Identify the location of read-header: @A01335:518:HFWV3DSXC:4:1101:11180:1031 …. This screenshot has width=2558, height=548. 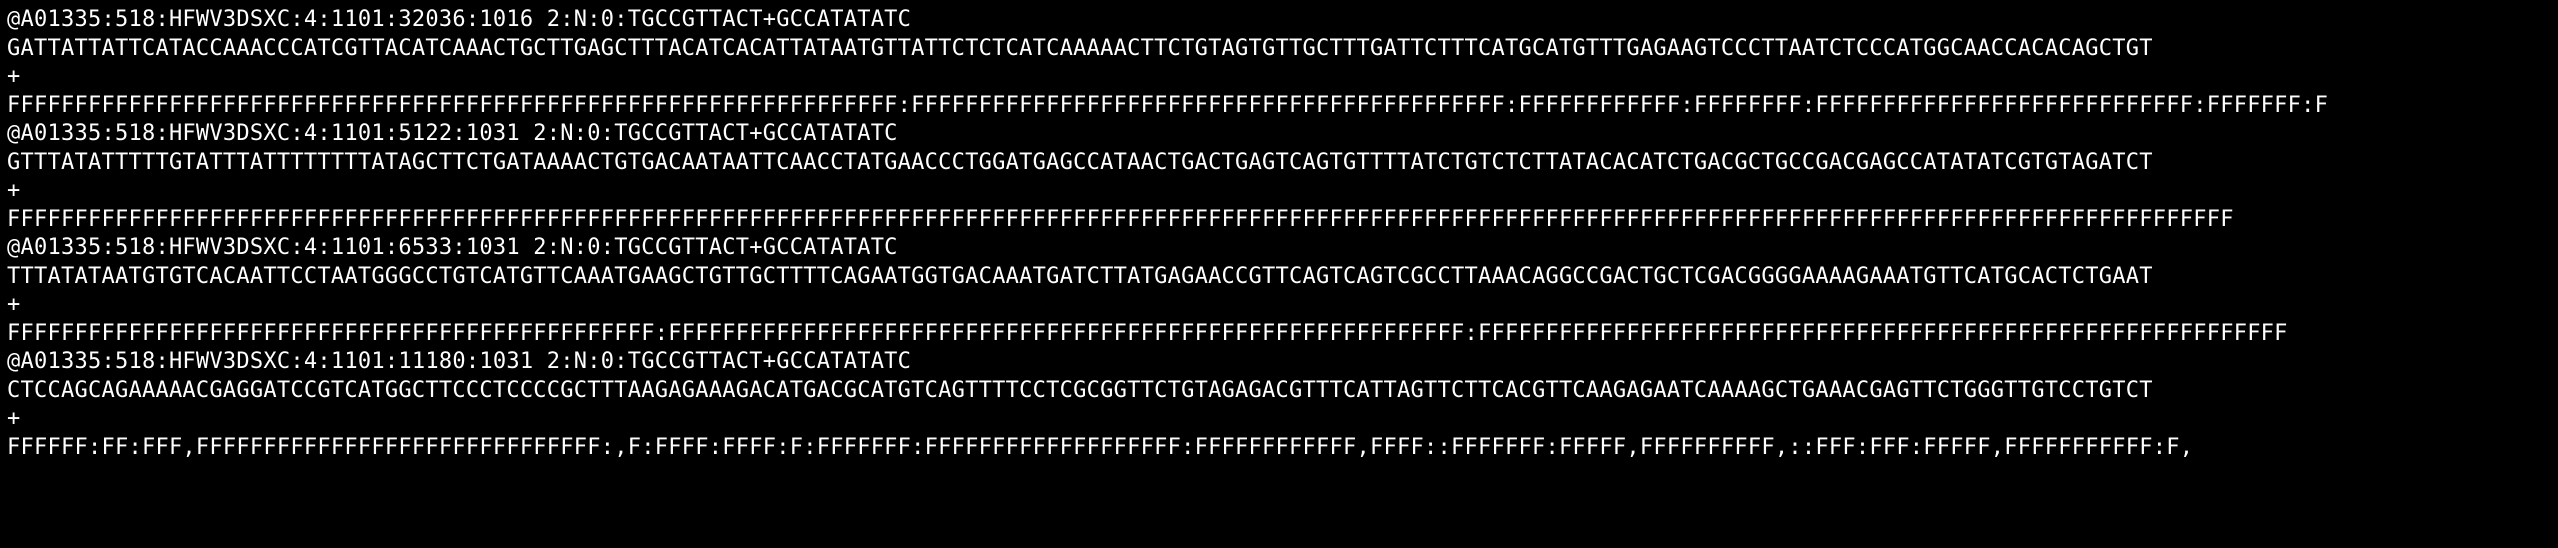
(459, 361).